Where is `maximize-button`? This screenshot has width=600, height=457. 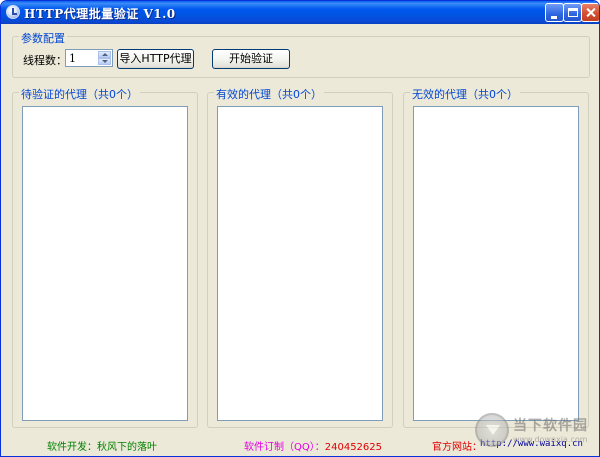
maximize-button is located at coordinates (572, 12).